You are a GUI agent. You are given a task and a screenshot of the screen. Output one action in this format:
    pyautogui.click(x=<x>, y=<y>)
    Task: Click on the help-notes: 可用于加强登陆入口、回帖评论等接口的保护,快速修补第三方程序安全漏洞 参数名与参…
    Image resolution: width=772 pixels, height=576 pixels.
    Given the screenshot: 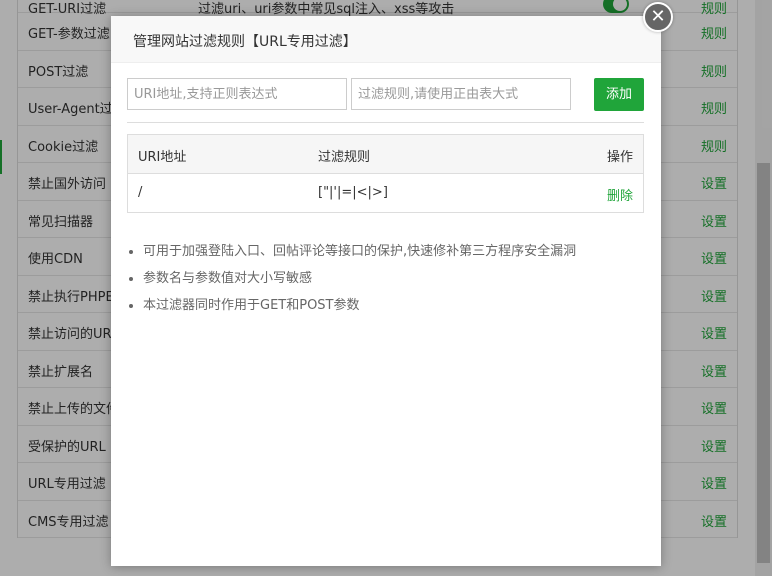 What is the action you would take?
    pyautogui.click(x=349, y=278)
    